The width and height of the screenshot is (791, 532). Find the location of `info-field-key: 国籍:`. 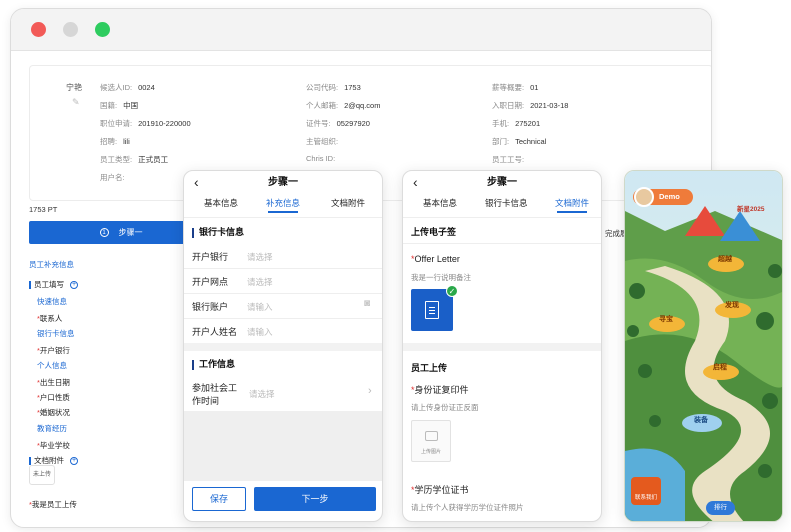

info-field-key: 国籍: is located at coordinates (109, 105).